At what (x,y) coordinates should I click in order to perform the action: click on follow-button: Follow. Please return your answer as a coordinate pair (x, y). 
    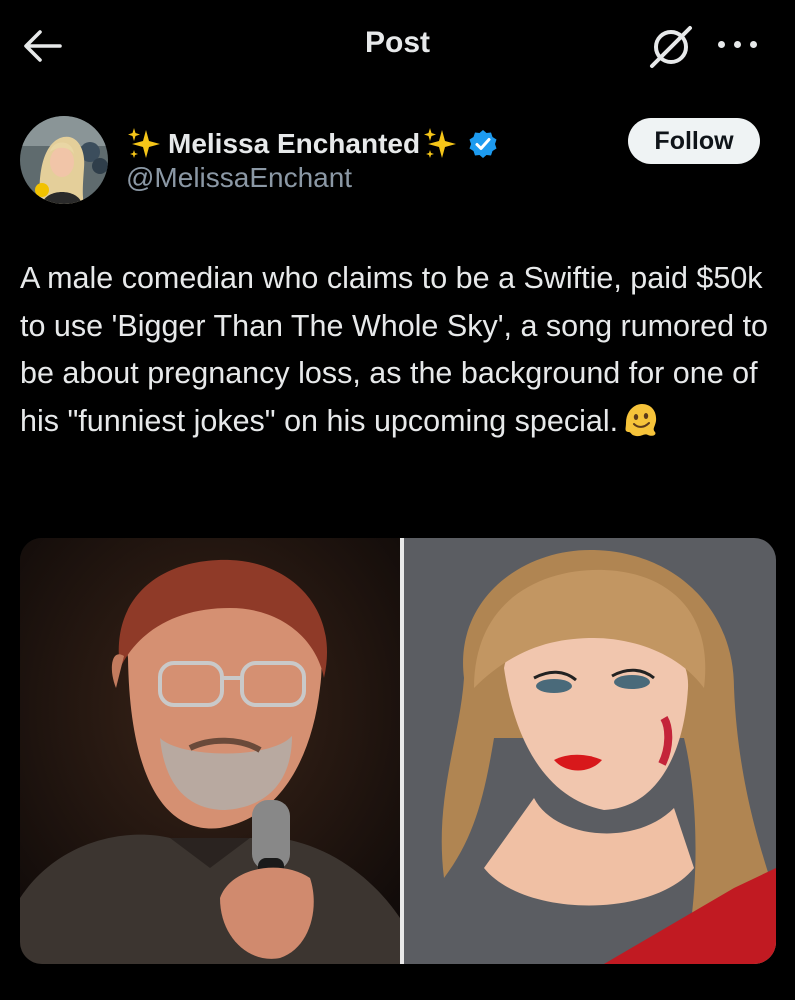
    Looking at the image, I should click on (694, 141).